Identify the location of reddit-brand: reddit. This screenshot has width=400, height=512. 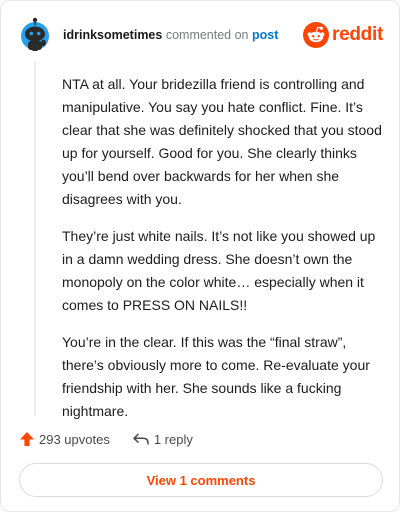
(343, 35).